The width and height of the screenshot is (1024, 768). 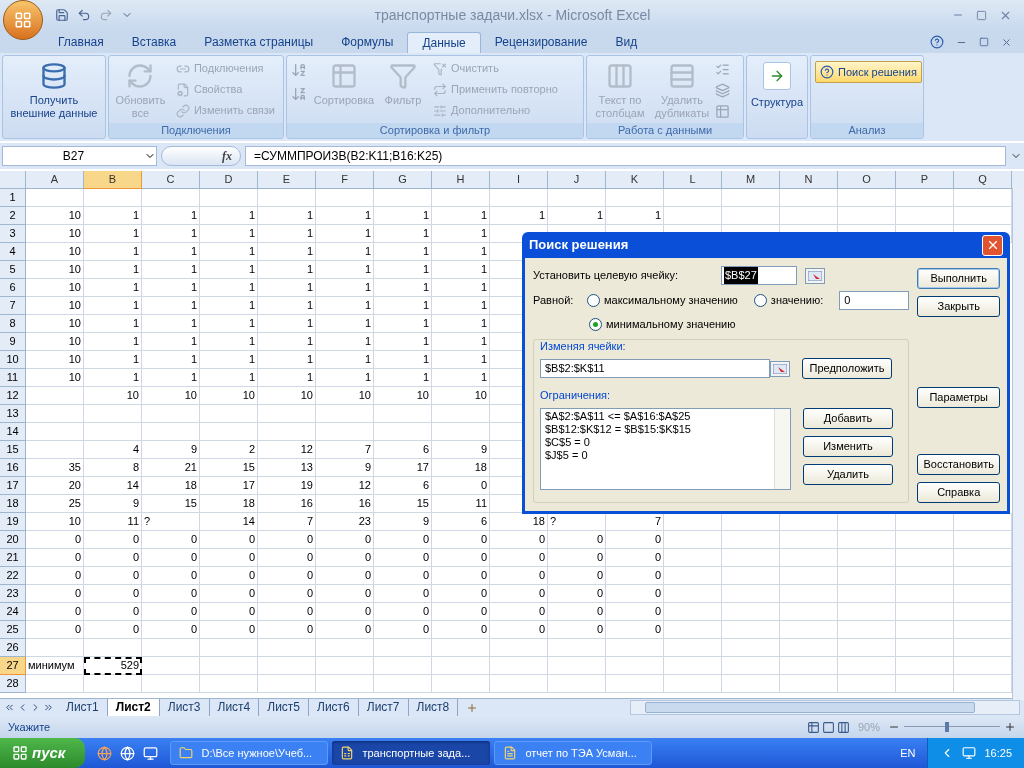 What do you see at coordinates (113, 180) in the screenshot?
I see `column-header: B` at bounding box center [113, 180].